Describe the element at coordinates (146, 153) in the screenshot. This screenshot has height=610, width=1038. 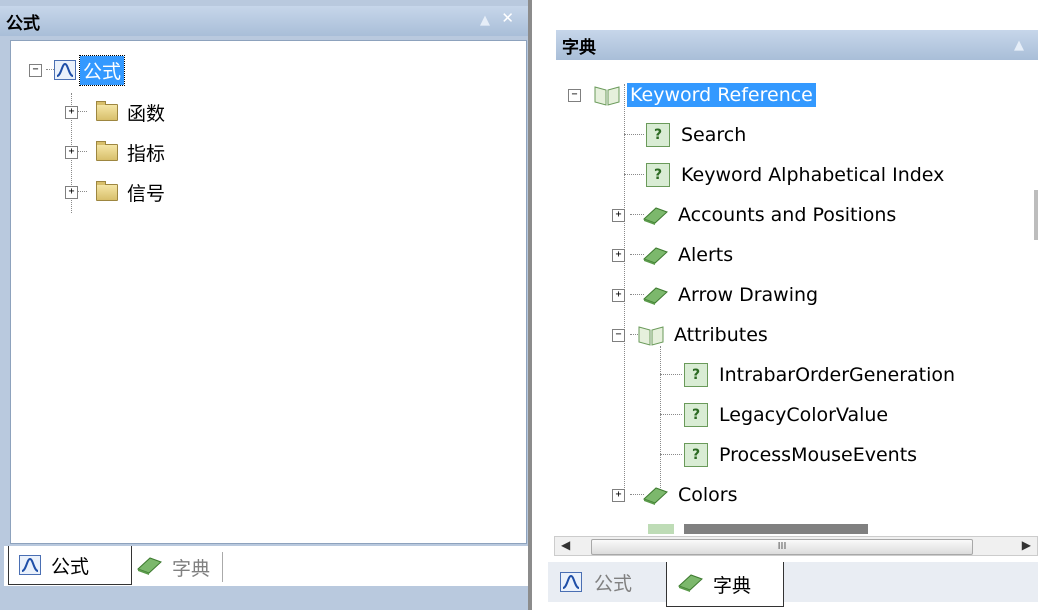
I see `tree-label: 指标` at that location.